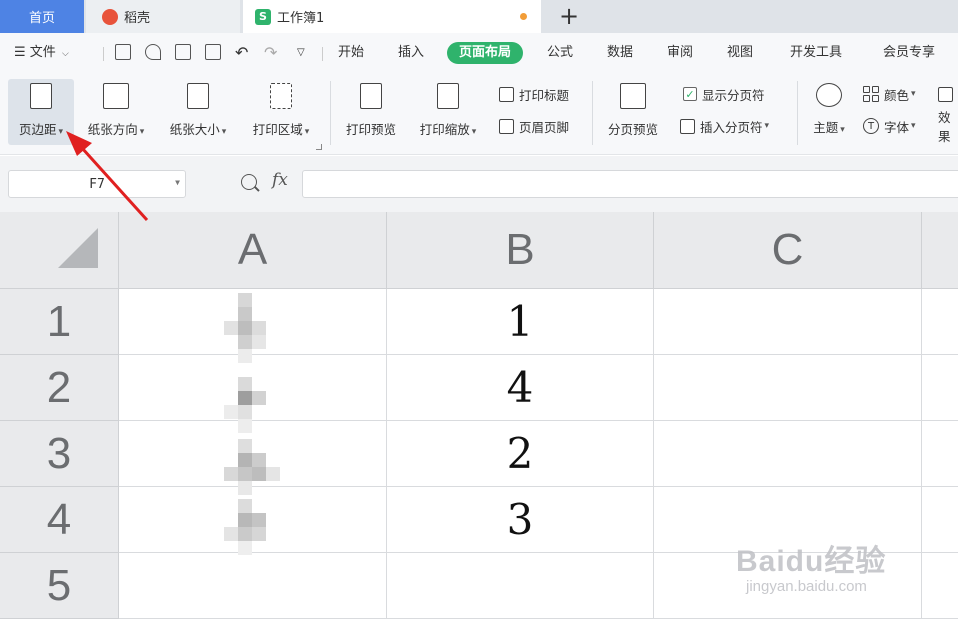  Describe the element at coordinates (110, 16) in the screenshot. I see `daoke-logo-icon` at that location.